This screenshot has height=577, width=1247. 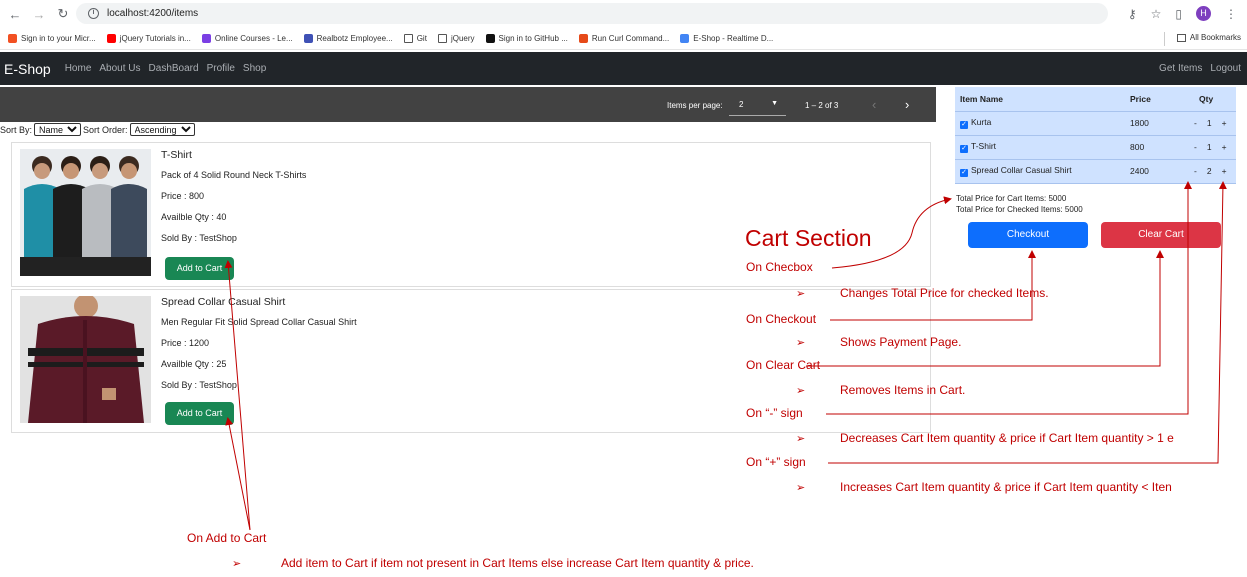 What do you see at coordinates (779, 267) in the screenshot?
I see `annotation-on-checkbox: On Checbox` at bounding box center [779, 267].